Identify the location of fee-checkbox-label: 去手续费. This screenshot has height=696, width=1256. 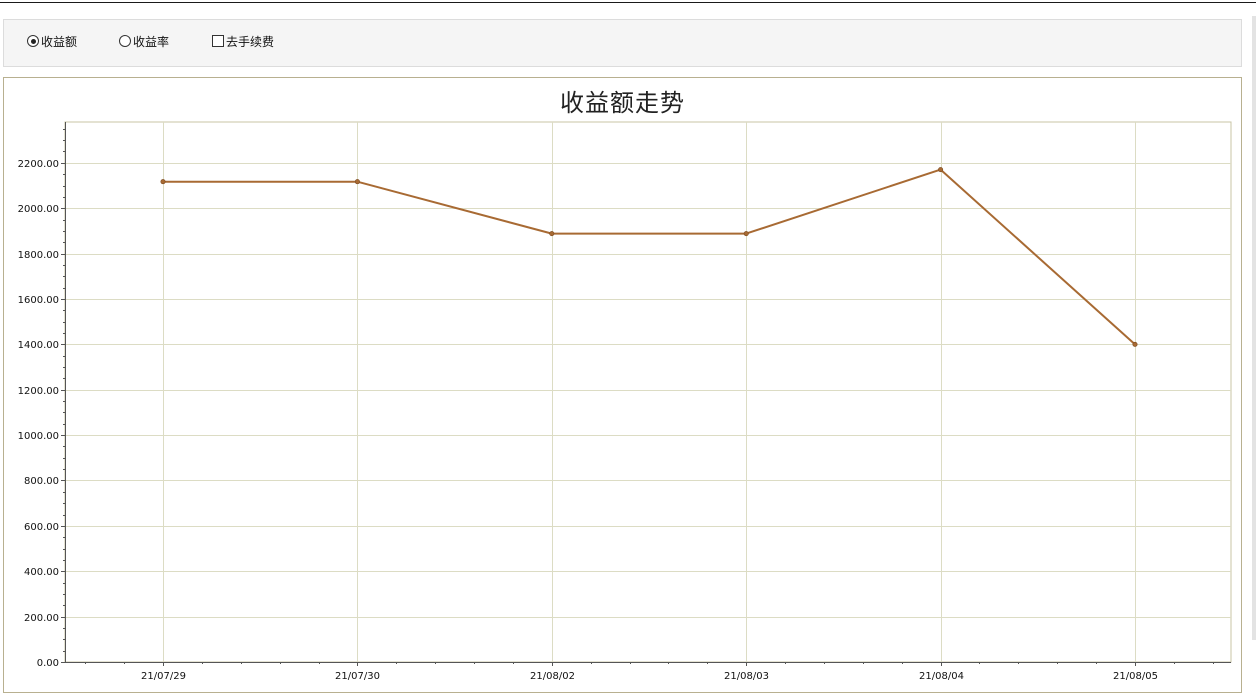
(250, 41).